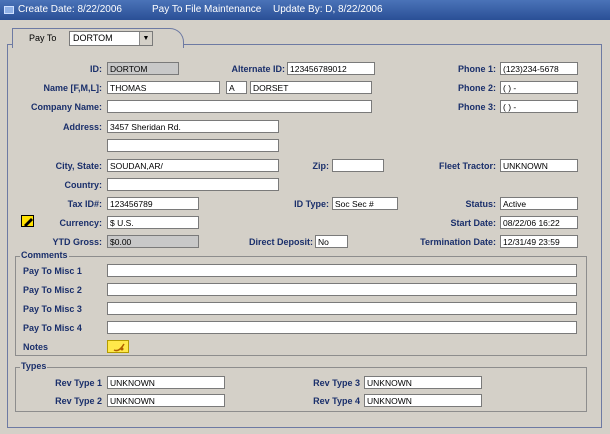 This screenshot has height=434, width=610. I want to click on address1-field: 3457 Sheridan Rd., so click(193, 126).